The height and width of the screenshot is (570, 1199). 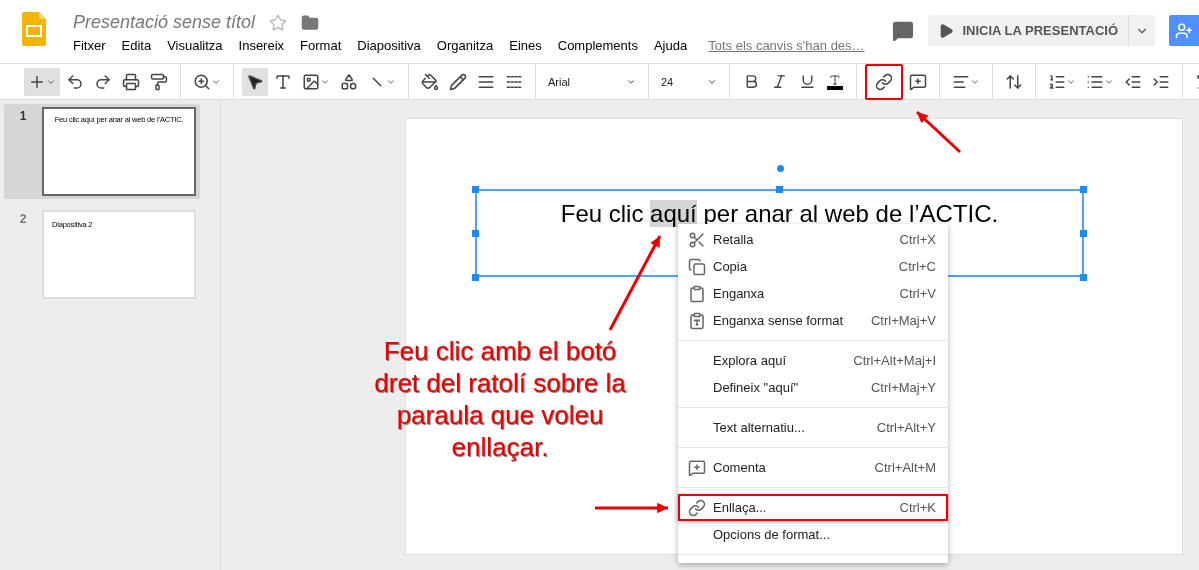 What do you see at coordinates (430, 81) in the screenshot?
I see `paint-bucket-icon` at bounding box center [430, 81].